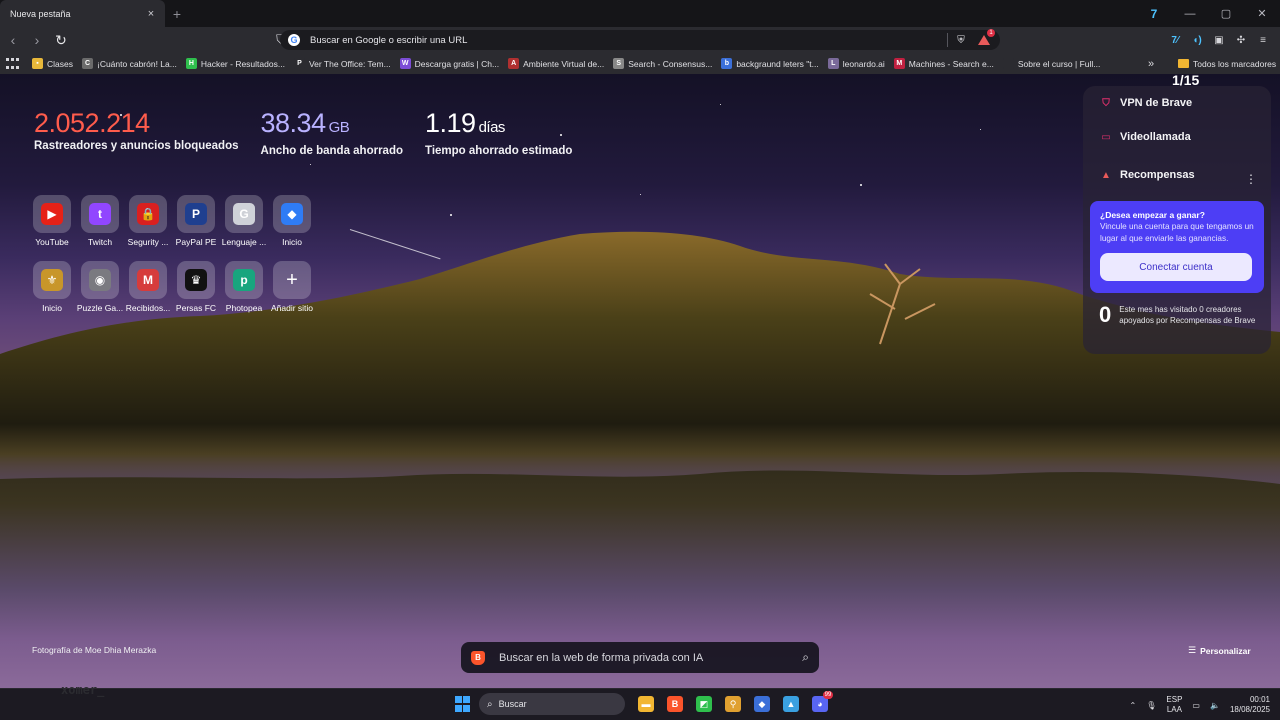  I want to click on apps-grid-icon, so click(14, 64).